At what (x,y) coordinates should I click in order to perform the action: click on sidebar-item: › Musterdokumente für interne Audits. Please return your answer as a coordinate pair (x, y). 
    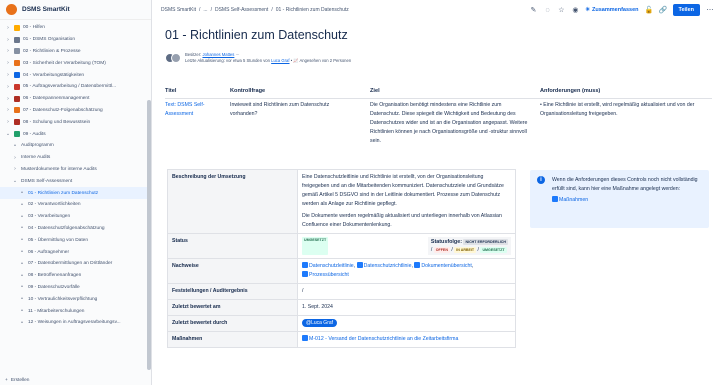
    Looking at the image, I should click on (75, 170).